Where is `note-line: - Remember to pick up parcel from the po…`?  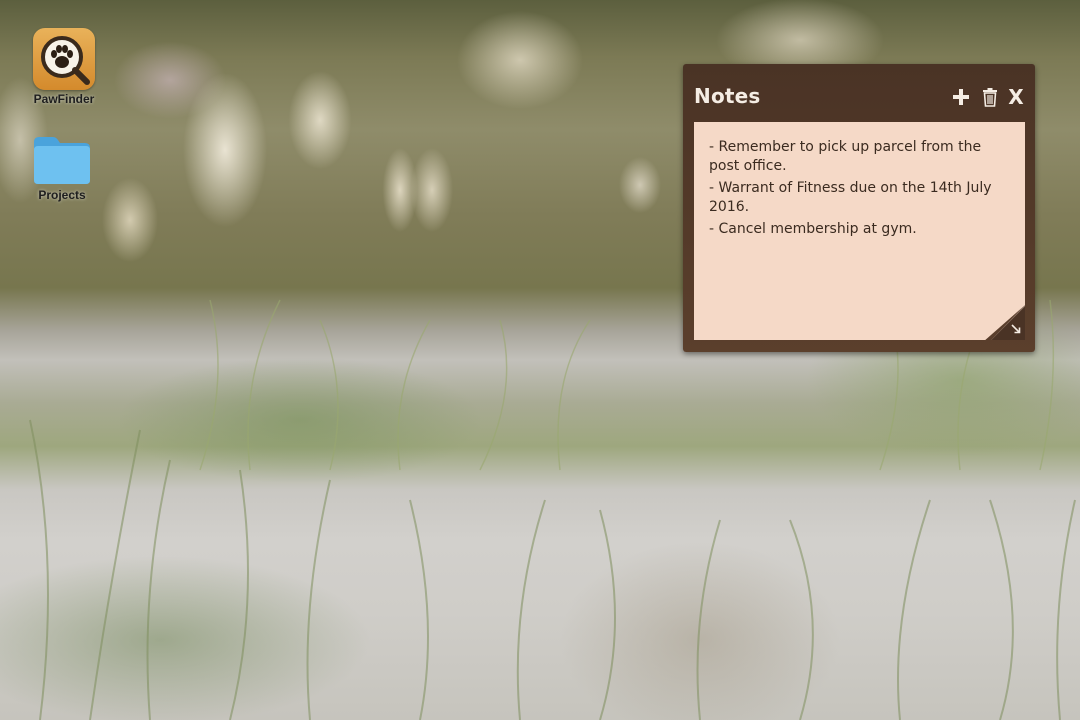
note-line: - Remember to pick up parcel from the po… is located at coordinates (845, 156).